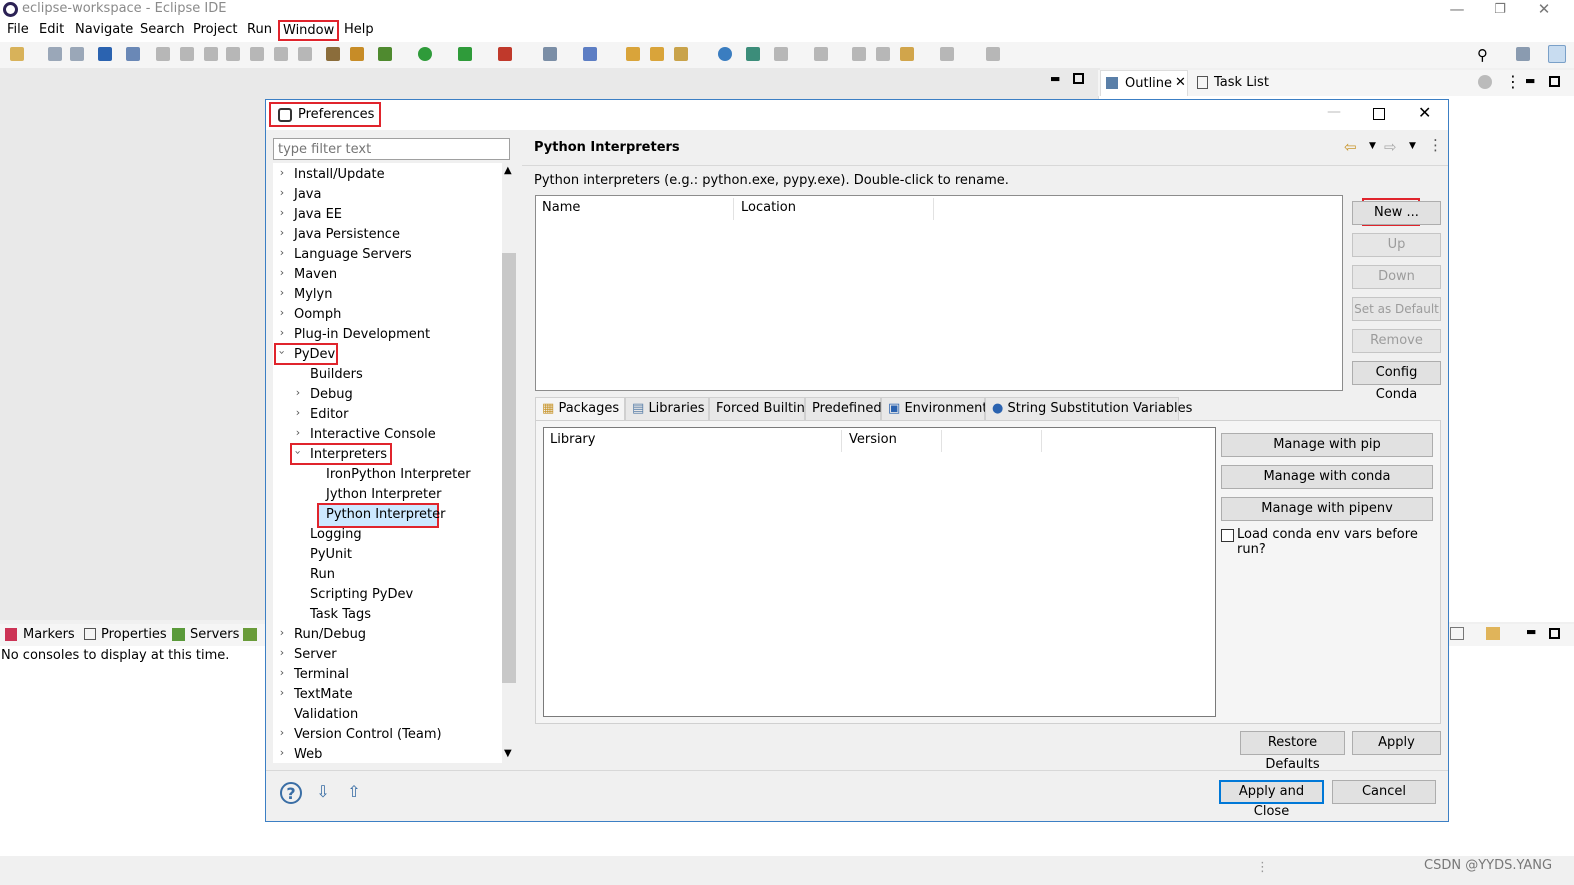  I want to click on tab-packages: ▦ Packages, so click(580, 409).